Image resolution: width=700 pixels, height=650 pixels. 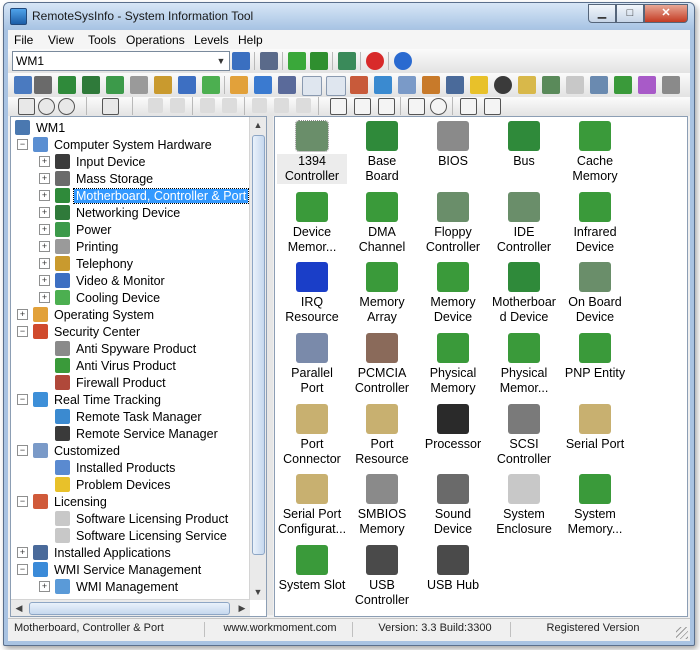 I want to click on tree-item-anti-spyware-product: Anti Spyware Product, so click(x=118, y=348).